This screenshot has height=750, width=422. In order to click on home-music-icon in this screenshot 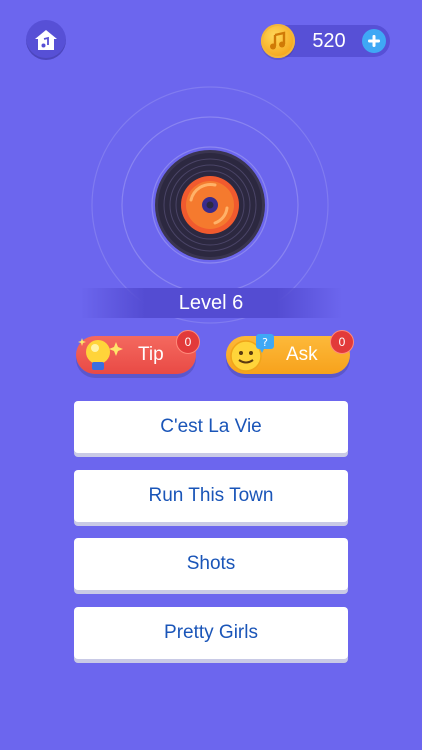, I will do `click(46, 40)`.